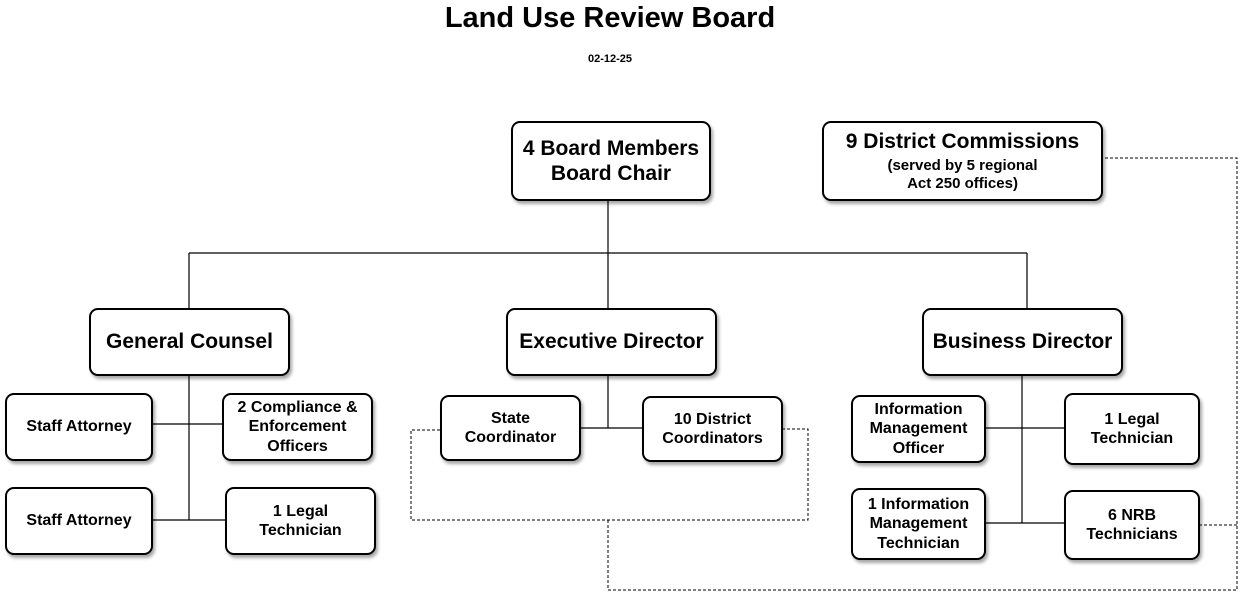 The height and width of the screenshot is (592, 1242). Describe the element at coordinates (611, 173) in the screenshot. I see `board-line-2: Board Chair` at that location.